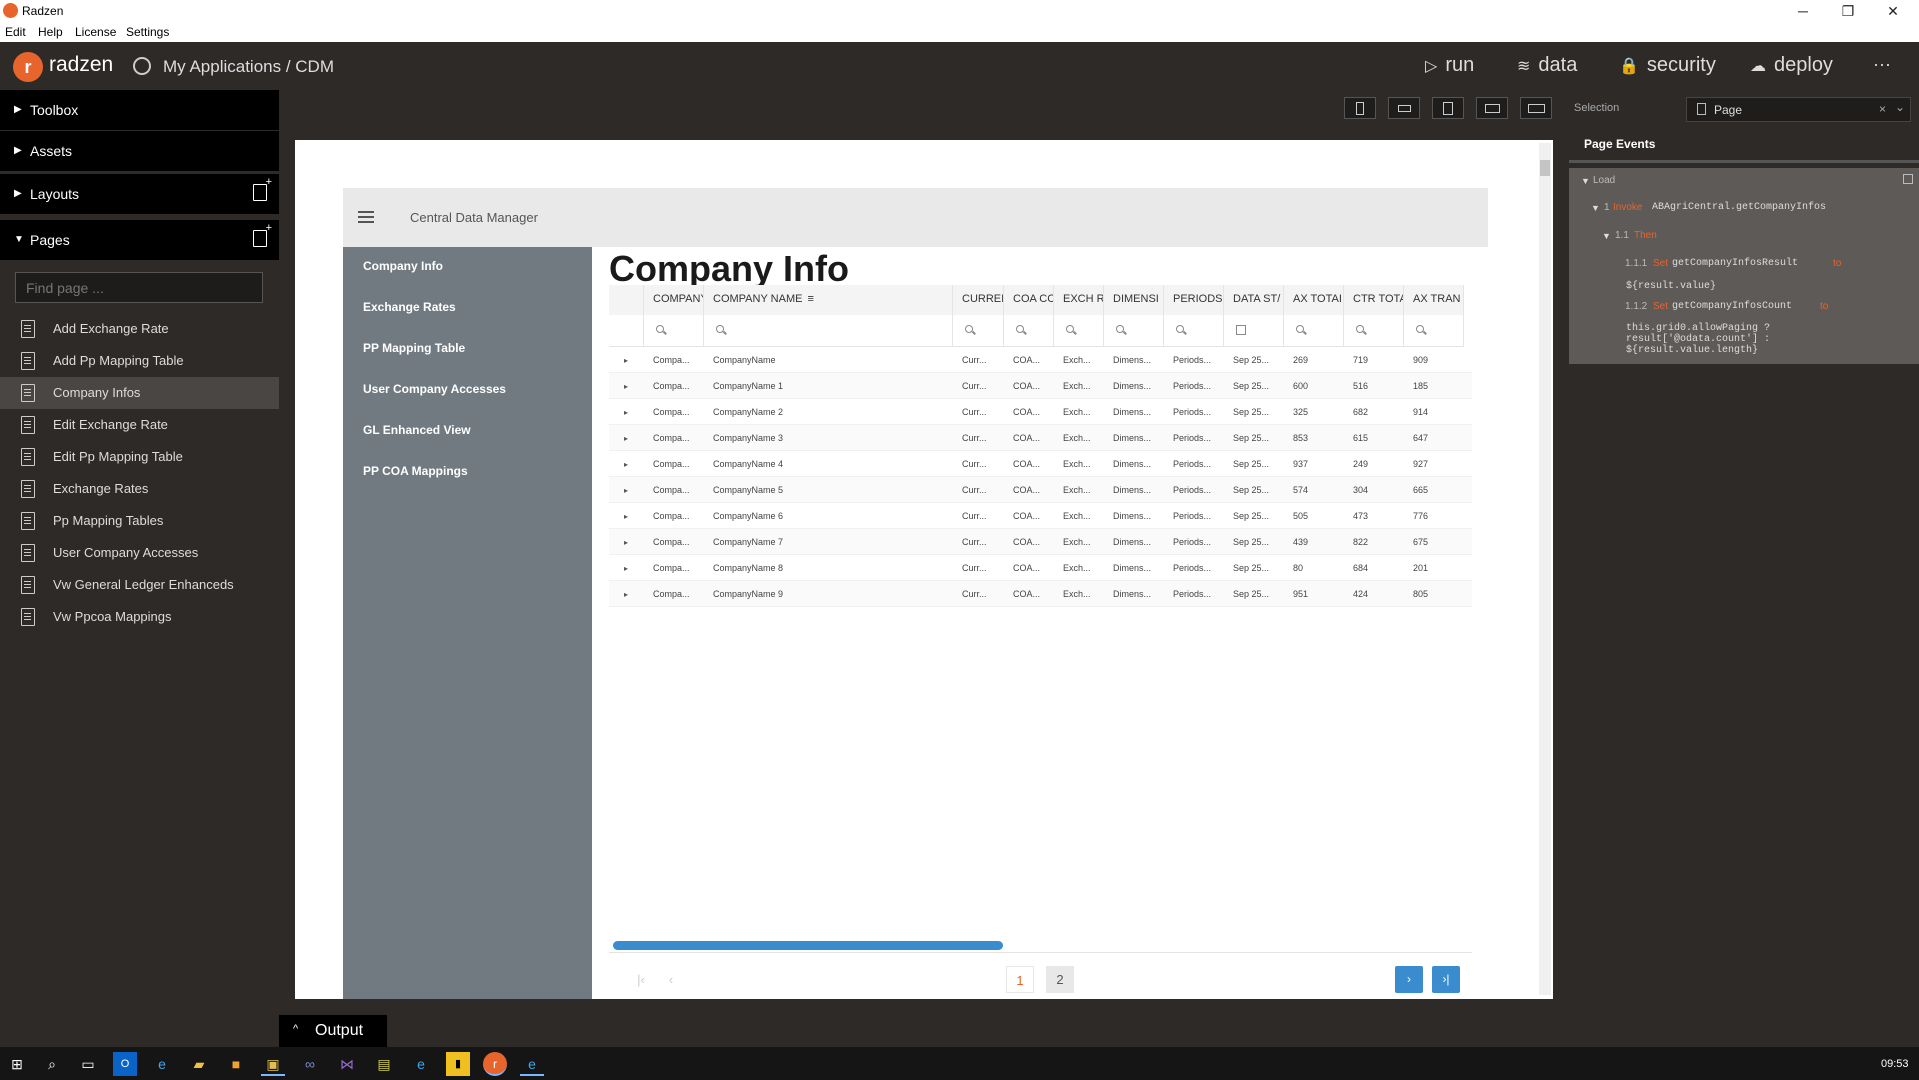 This screenshot has width=1919, height=1080. What do you see at coordinates (139, 521) in the screenshot?
I see `page-list-item: Pp Mapping Tables` at bounding box center [139, 521].